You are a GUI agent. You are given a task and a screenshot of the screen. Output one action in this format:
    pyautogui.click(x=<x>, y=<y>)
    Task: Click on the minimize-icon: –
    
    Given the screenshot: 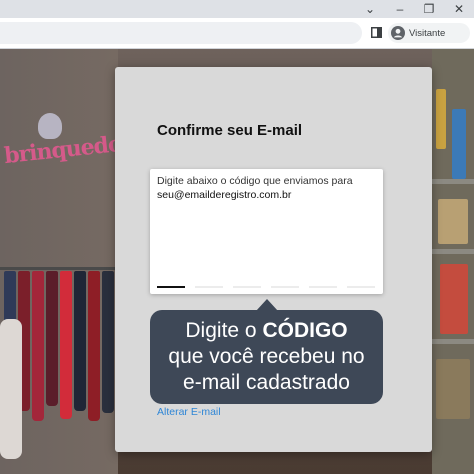 What is the action you would take?
    pyautogui.click(x=400, y=9)
    